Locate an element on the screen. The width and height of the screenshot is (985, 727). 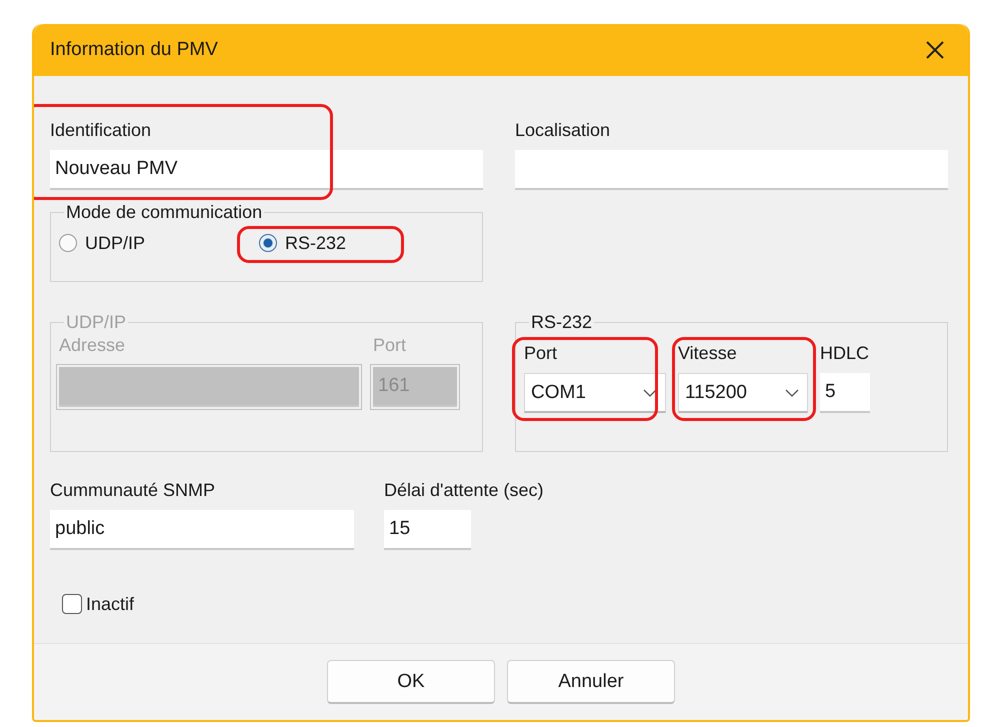
field-label: HDLC is located at coordinates (845, 353).